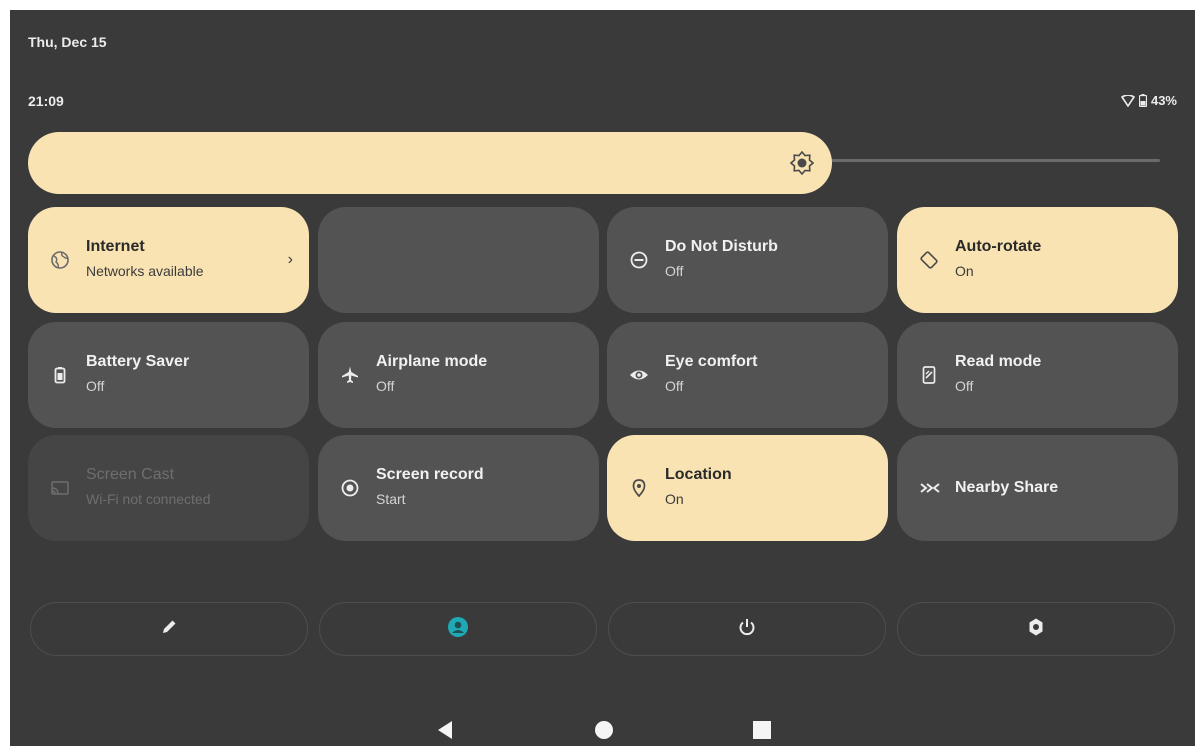 Image resolution: width=1195 pixels, height=746 pixels. I want to click on tile-read-mode: Read mode Off, so click(1037, 375).